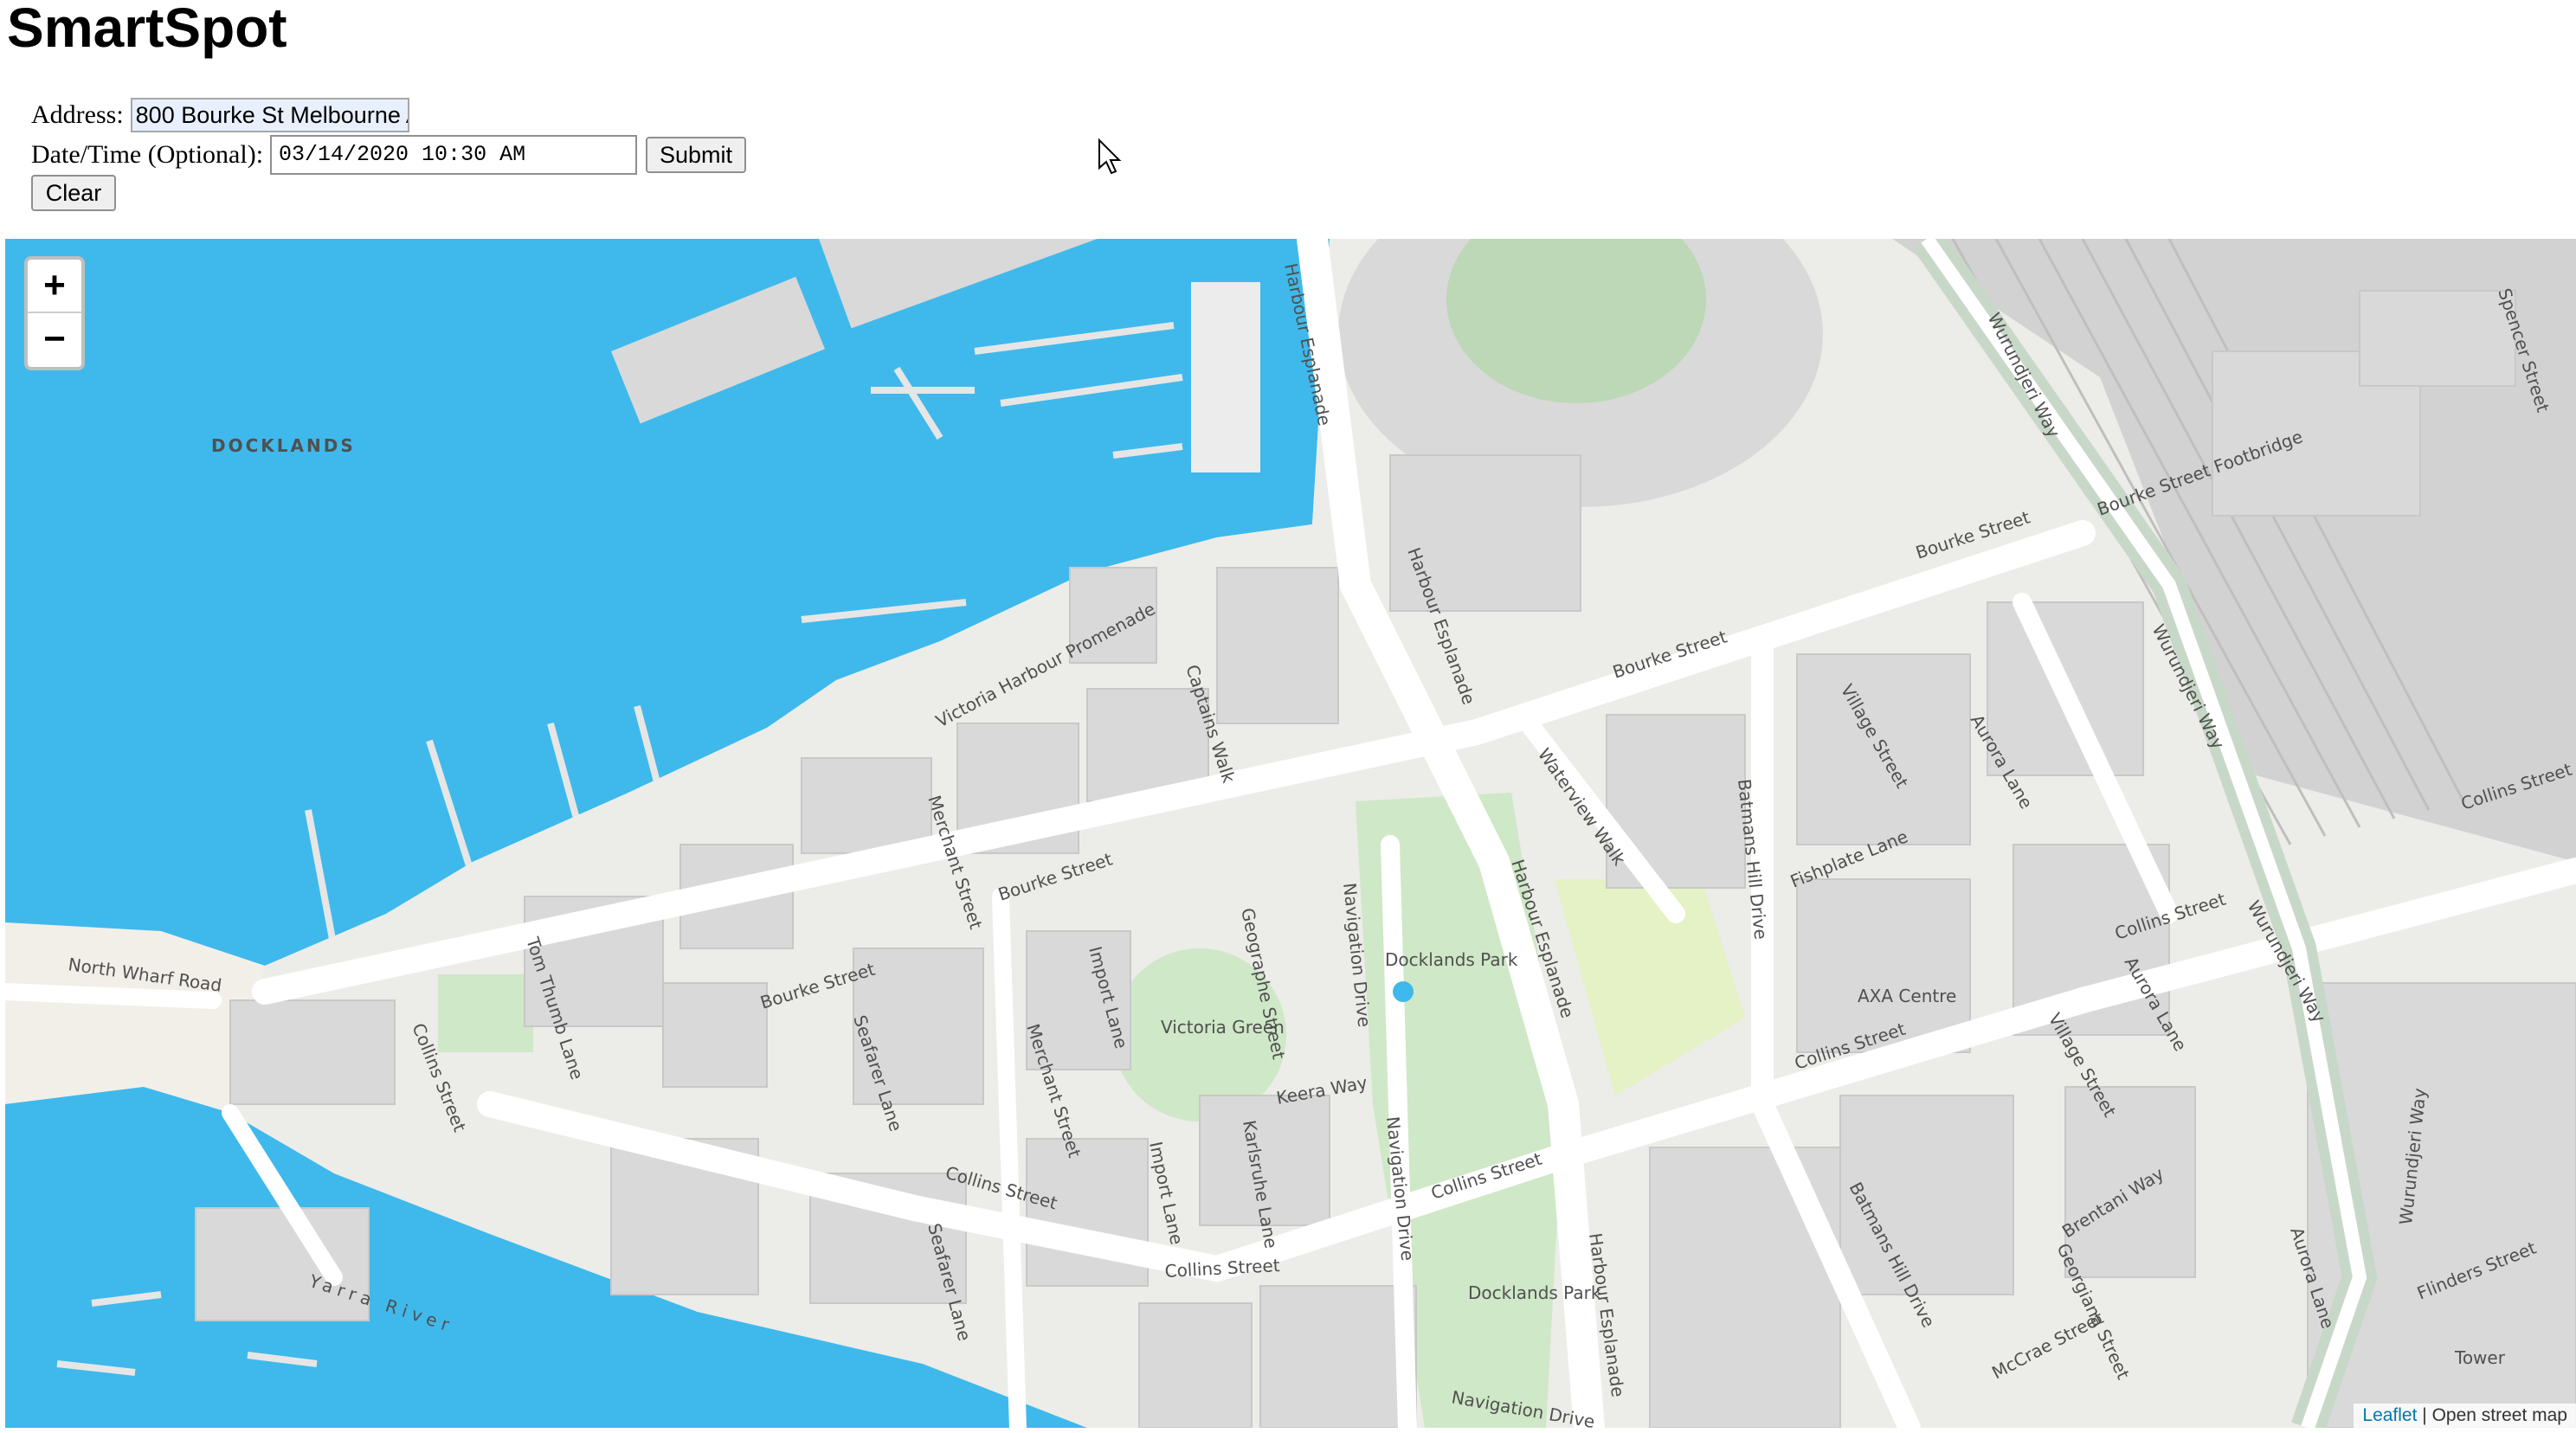 The height and width of the screenshot is (1433, 2576). Describe the element at coordinates (1223, 1028) in the screenshot. I see `victoria-green-label: Victoria Green` at that location.